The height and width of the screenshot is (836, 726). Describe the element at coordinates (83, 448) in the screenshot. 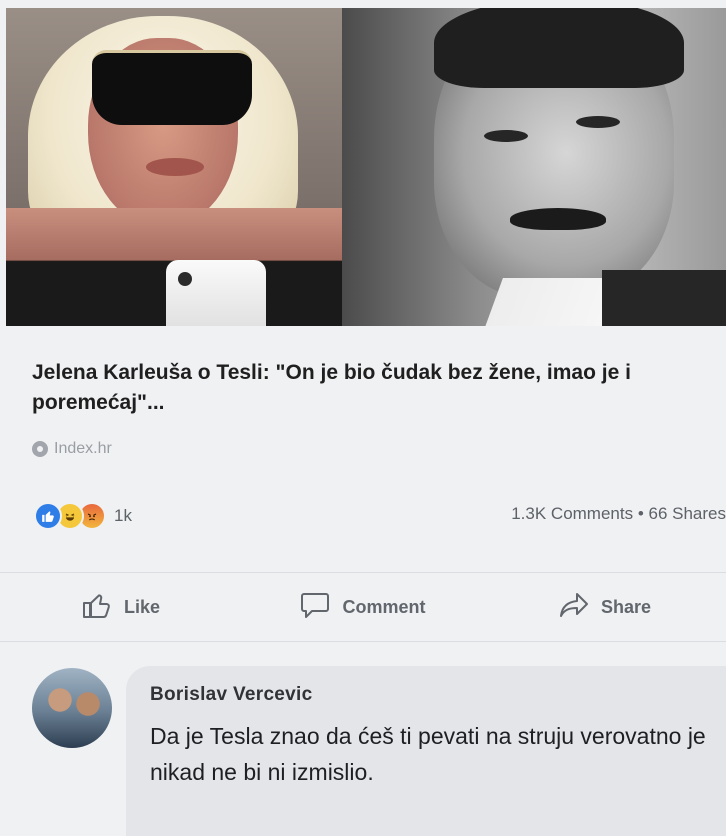

I see `source-domain: Index.hr` at that location.